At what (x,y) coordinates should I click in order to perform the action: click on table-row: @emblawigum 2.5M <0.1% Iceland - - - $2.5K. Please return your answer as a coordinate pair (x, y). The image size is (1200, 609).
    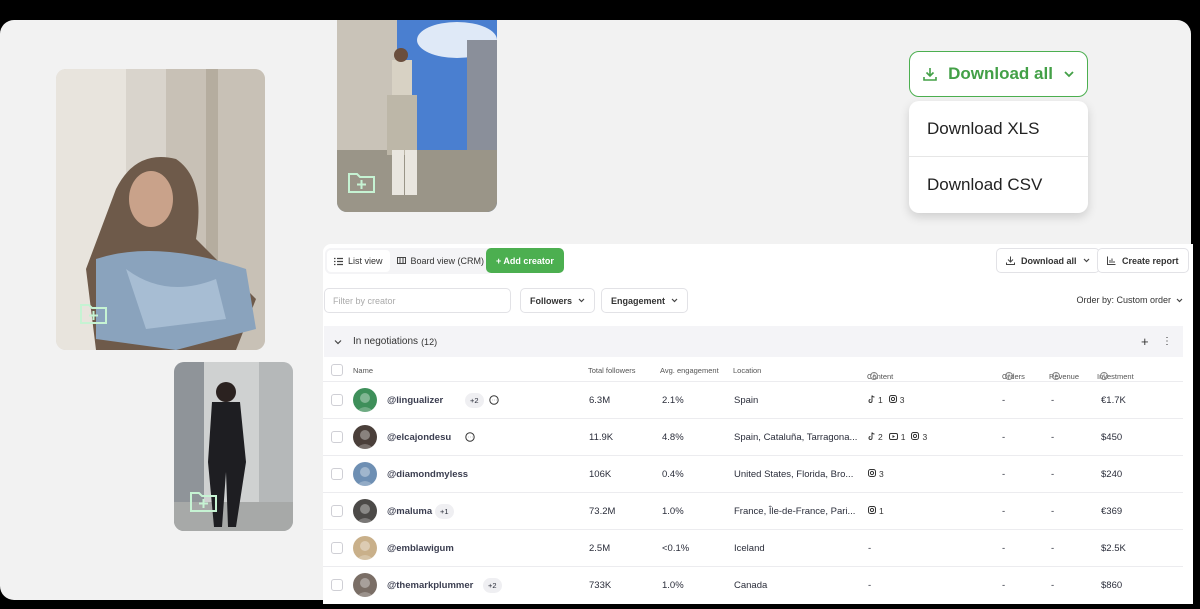
    Looking at the image, I should click on (753, 547).